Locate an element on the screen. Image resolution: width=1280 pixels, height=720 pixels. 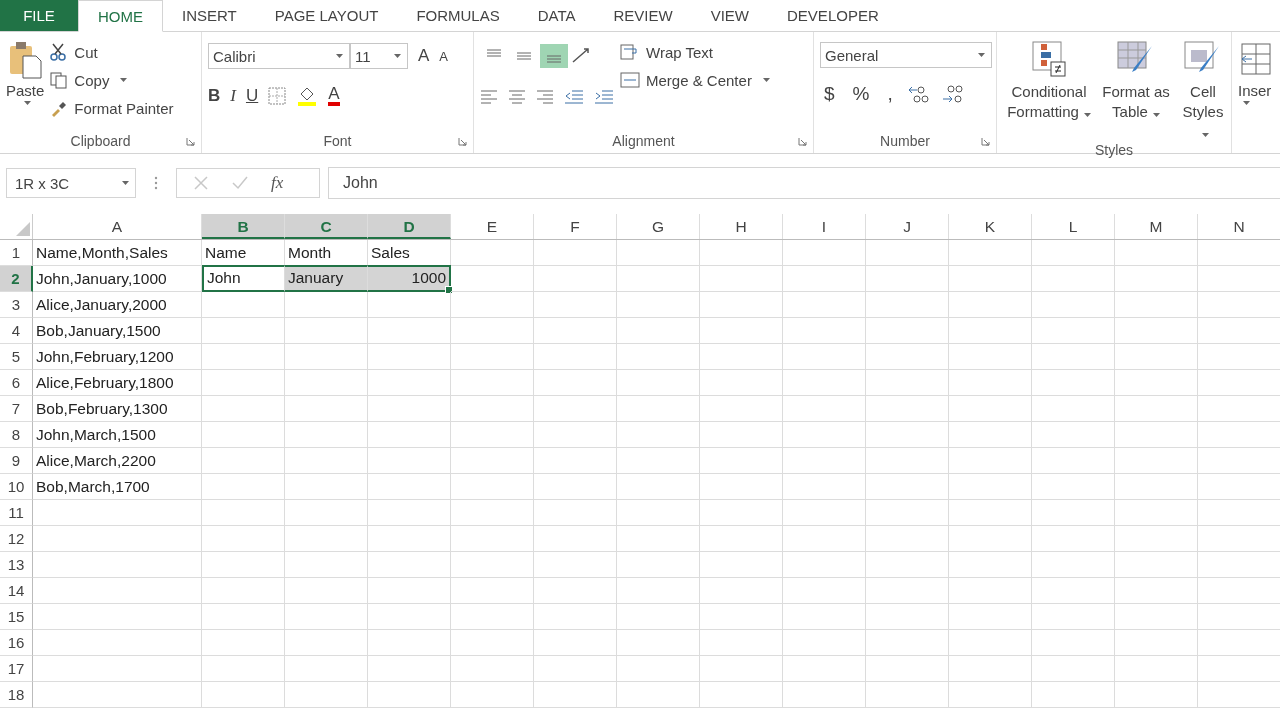
group-label: Styles is located at coordinates (1114, 150).